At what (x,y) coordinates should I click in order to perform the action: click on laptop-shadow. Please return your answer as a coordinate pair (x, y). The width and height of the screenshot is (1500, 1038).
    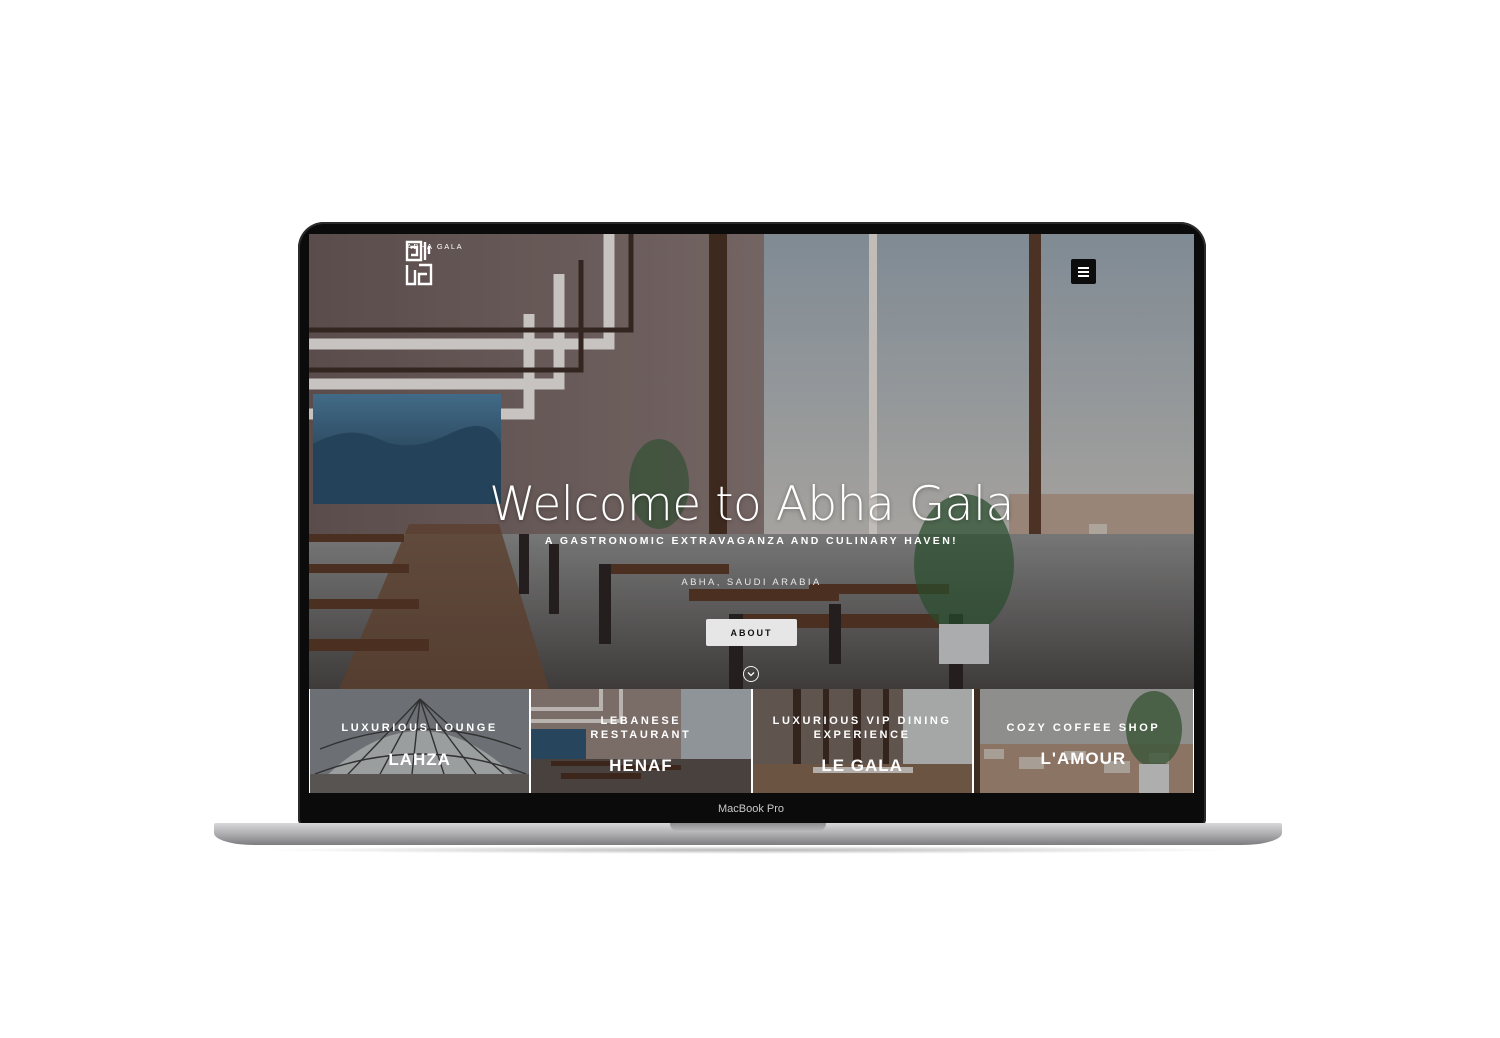
    Looking at the image, I should click on (750, 850).